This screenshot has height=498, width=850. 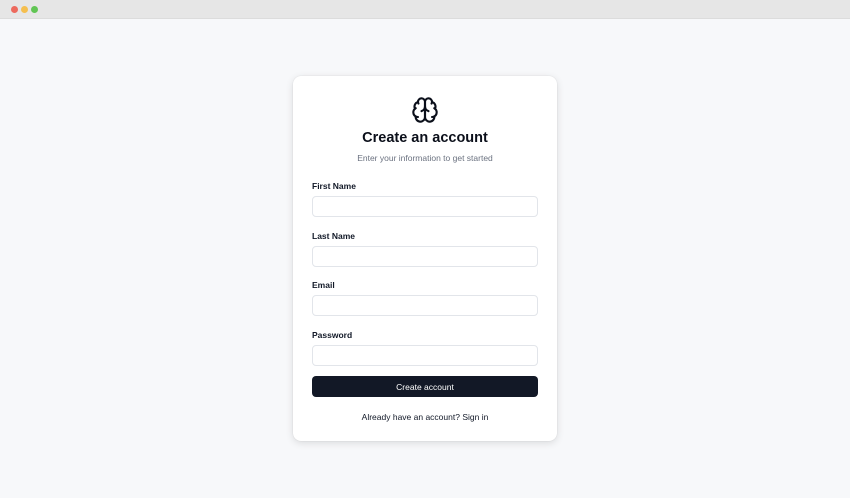 I want to click on window-close-button, so click(x=14, y=9).